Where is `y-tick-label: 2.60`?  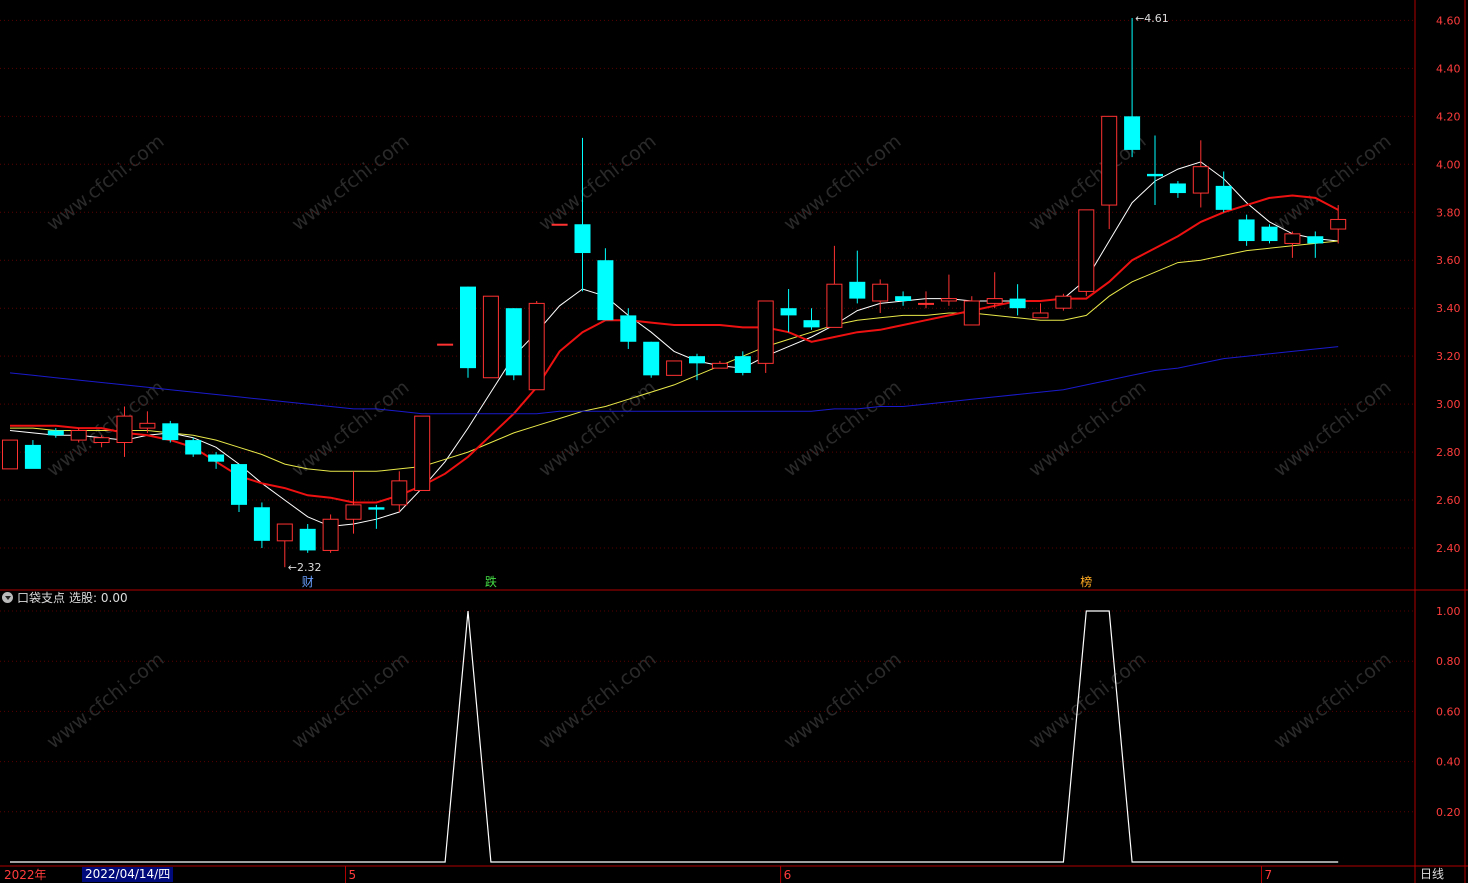
y-tick-label: 2.60 is located at coordinates (1448, 500).